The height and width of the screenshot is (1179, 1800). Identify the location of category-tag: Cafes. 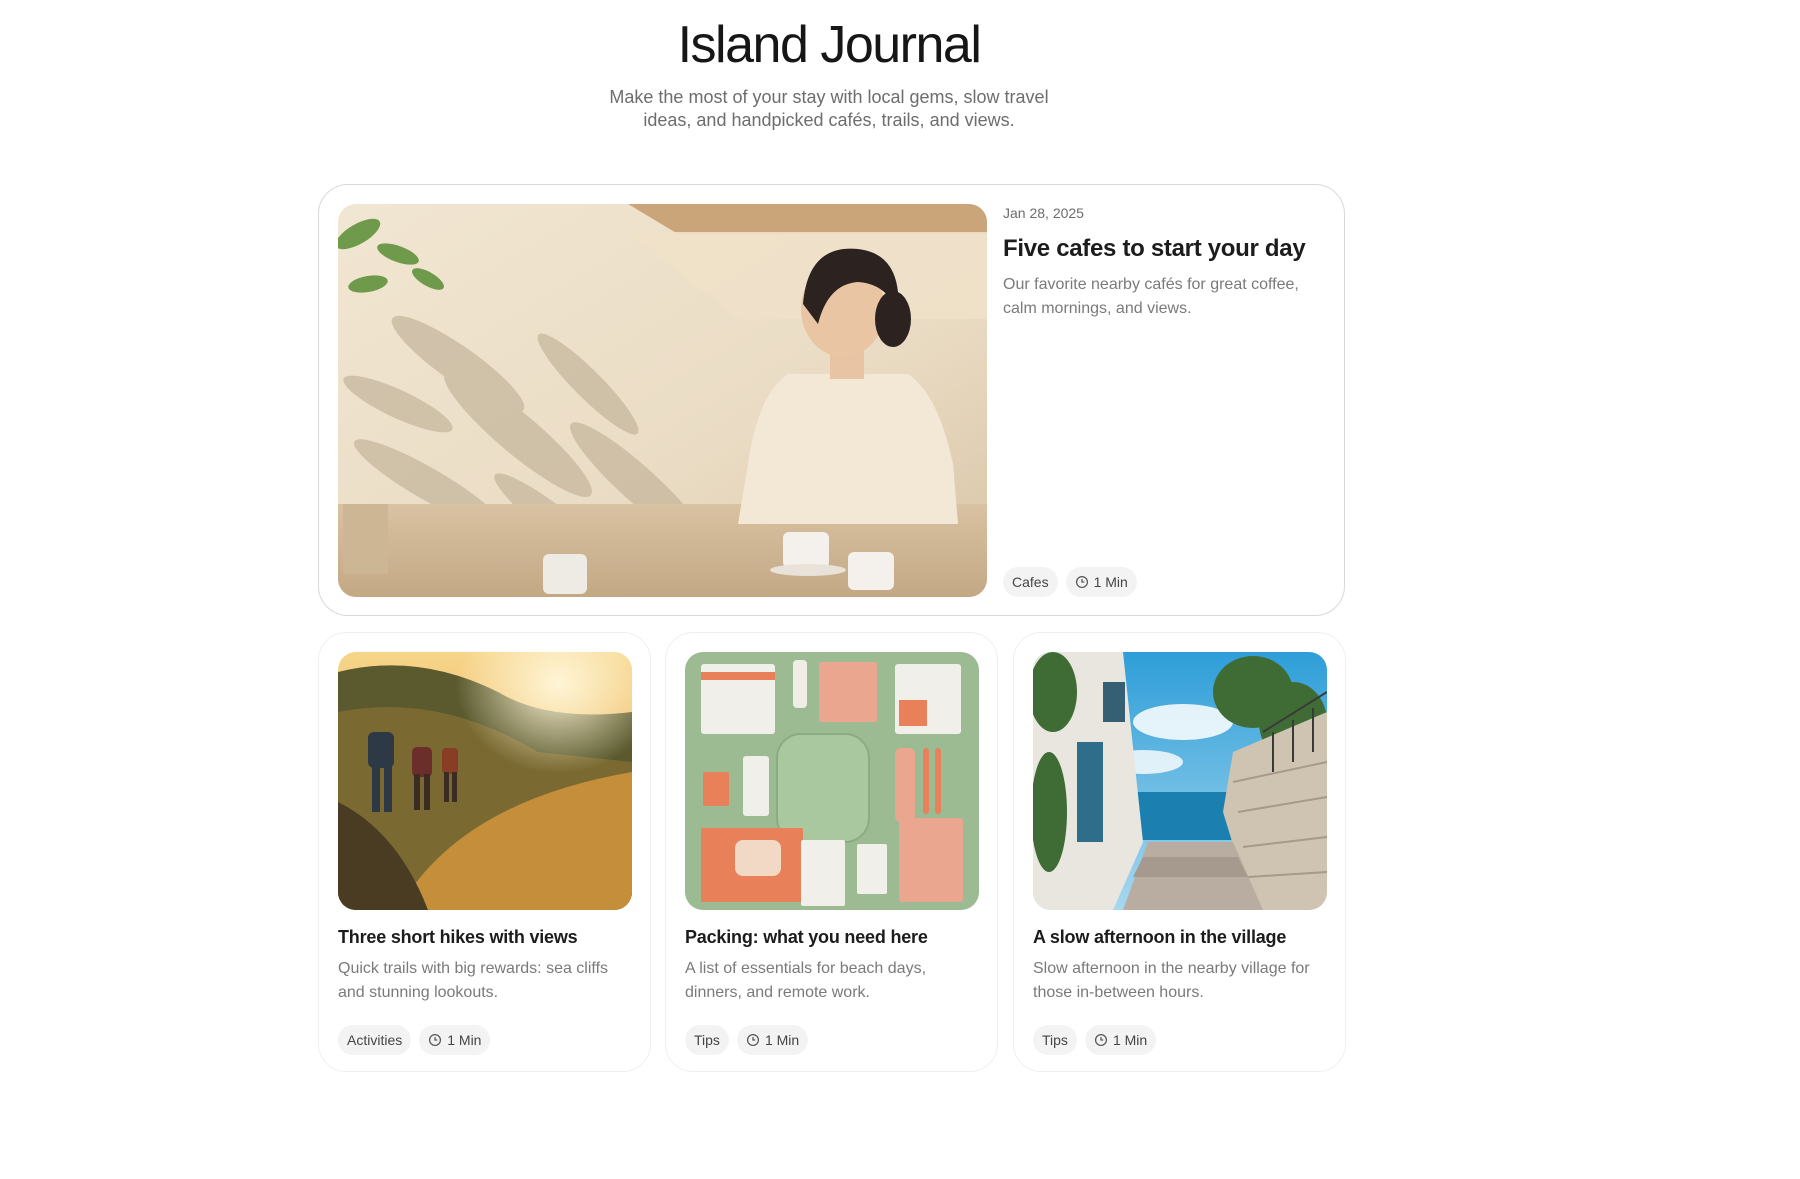
(1030, 582).